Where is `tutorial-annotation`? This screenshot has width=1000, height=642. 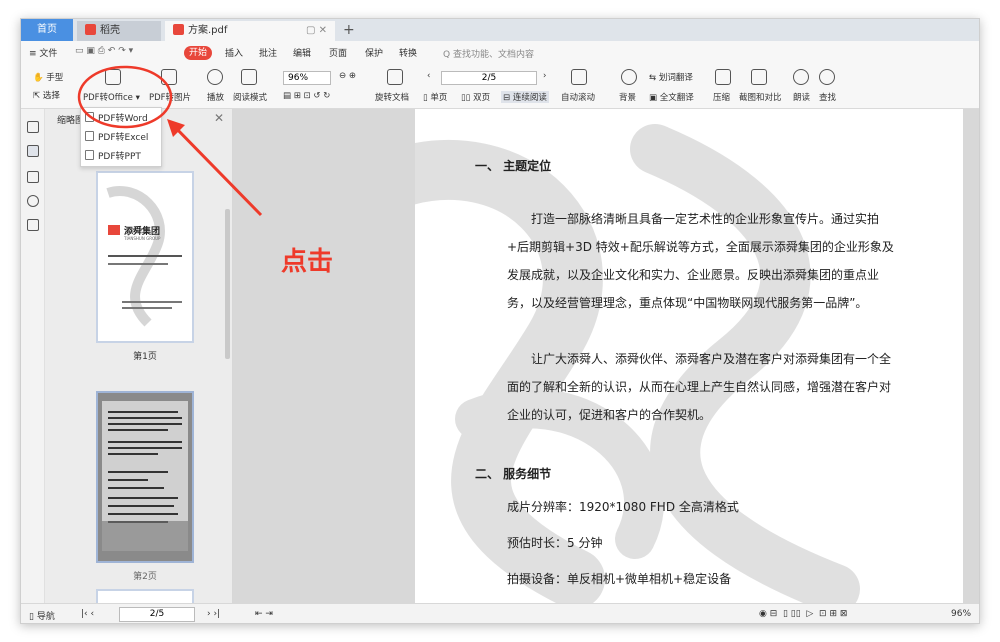 tutorial-annotation is located at coordinates (170, 141).